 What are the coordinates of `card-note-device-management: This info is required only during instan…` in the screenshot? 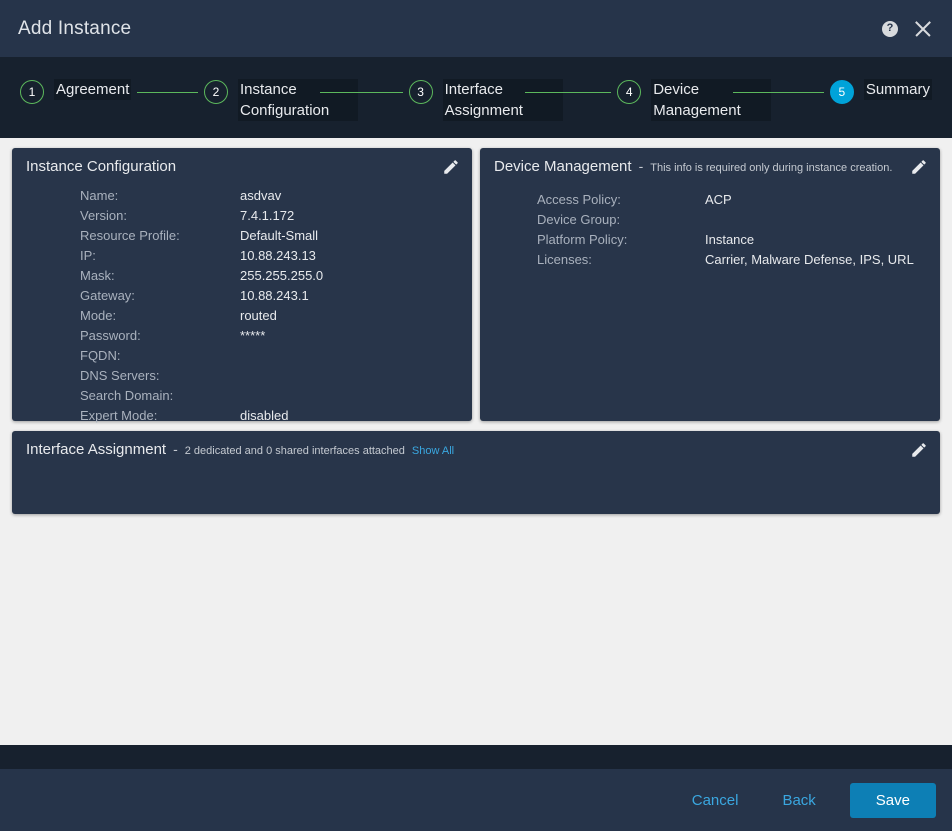 It's located at (771, 168).